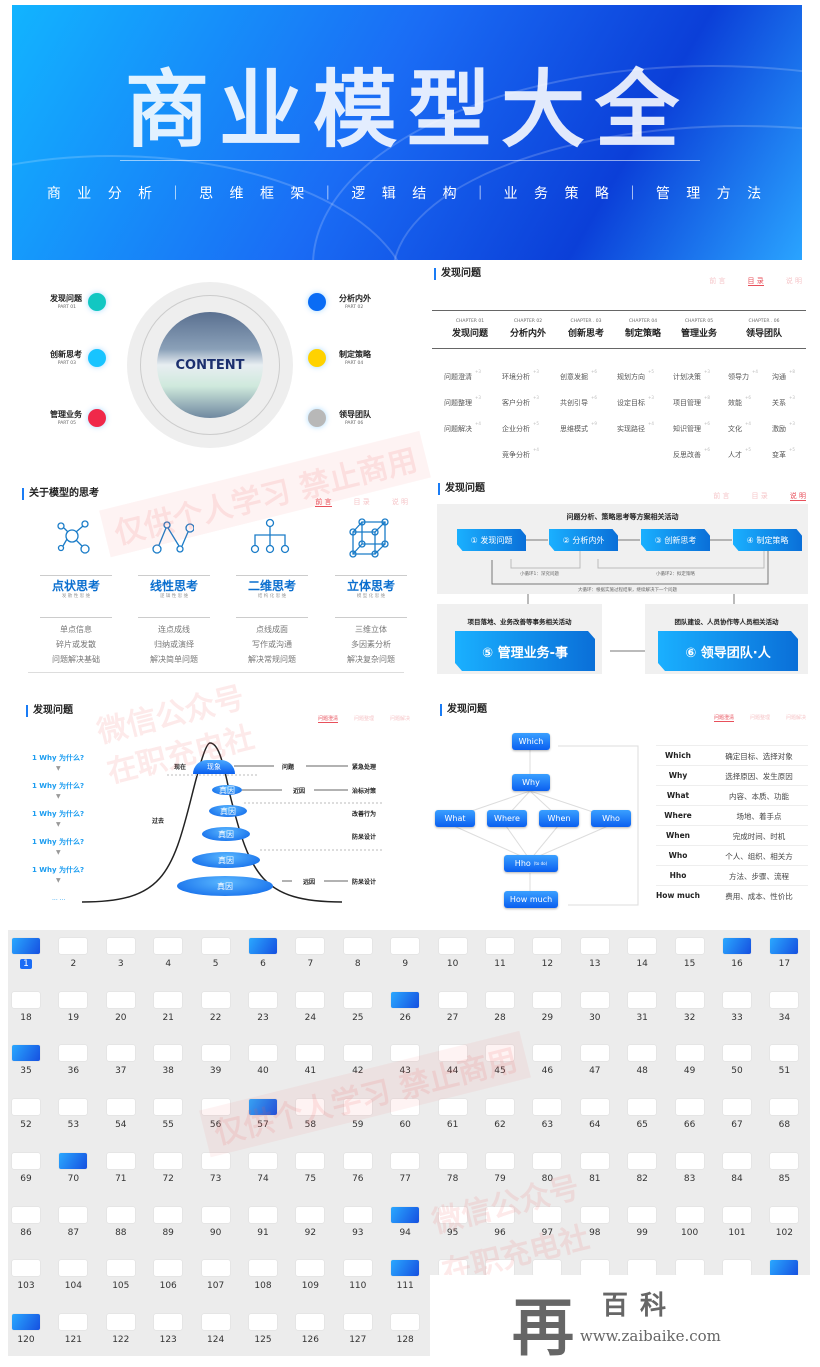 The image size is (820, 1367). I want to click on toc-item: 沟通+8, so click(783, 373).